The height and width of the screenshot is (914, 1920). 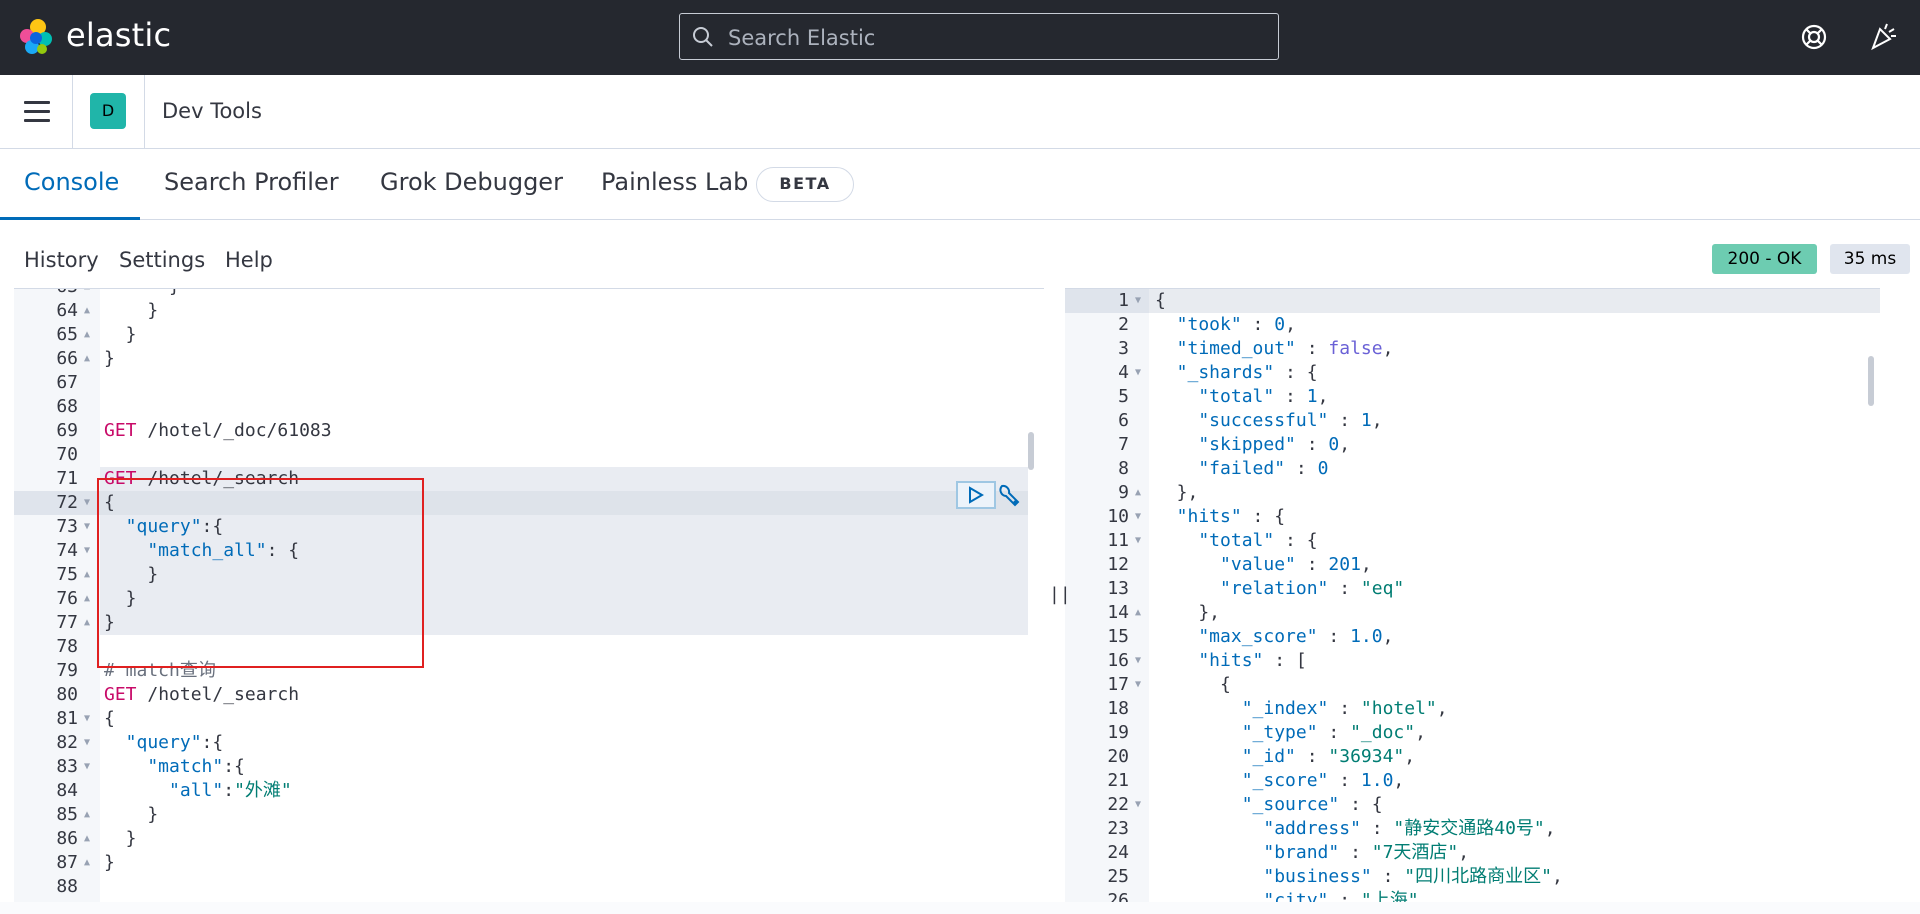 What do you see at coordinates (118, 35) in the screenshot?
I see `brand-name: elastic` at bounding box center [118, 35].